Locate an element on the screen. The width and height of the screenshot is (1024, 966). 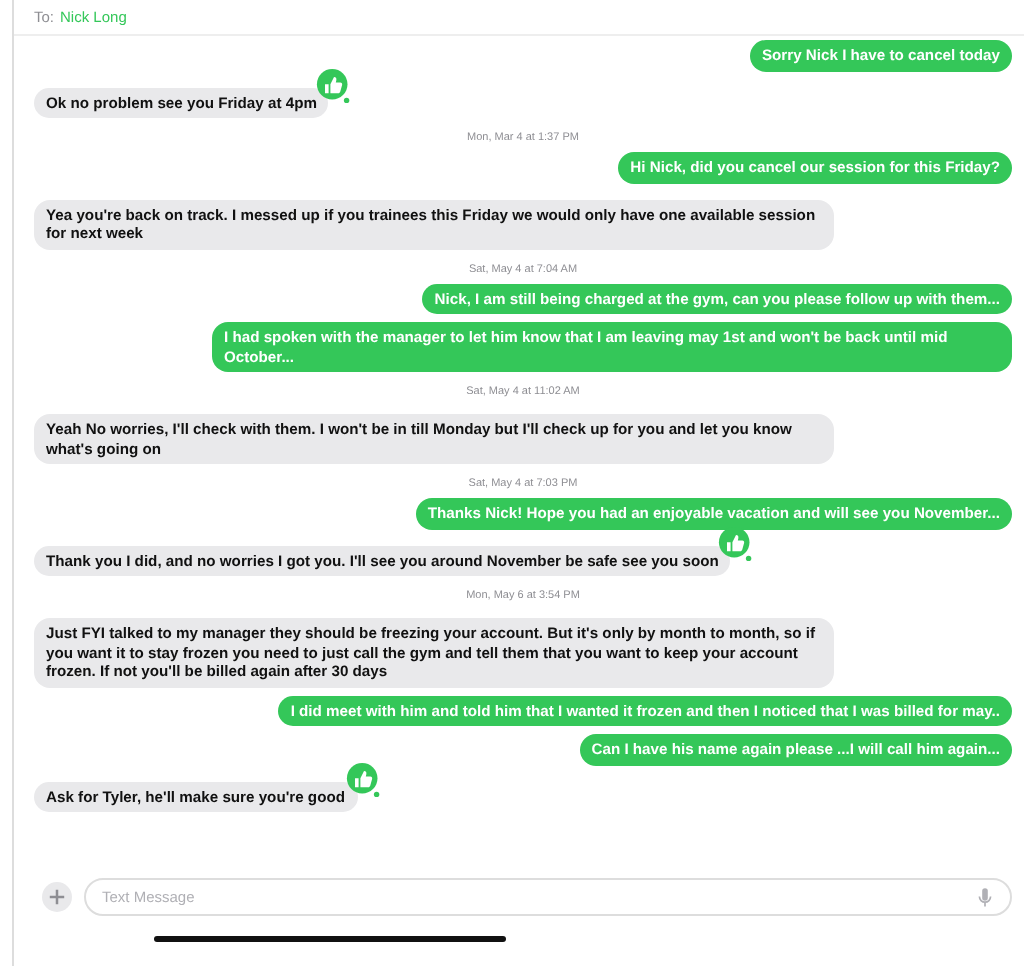
plus-icon is located at coordinates (57, 897).